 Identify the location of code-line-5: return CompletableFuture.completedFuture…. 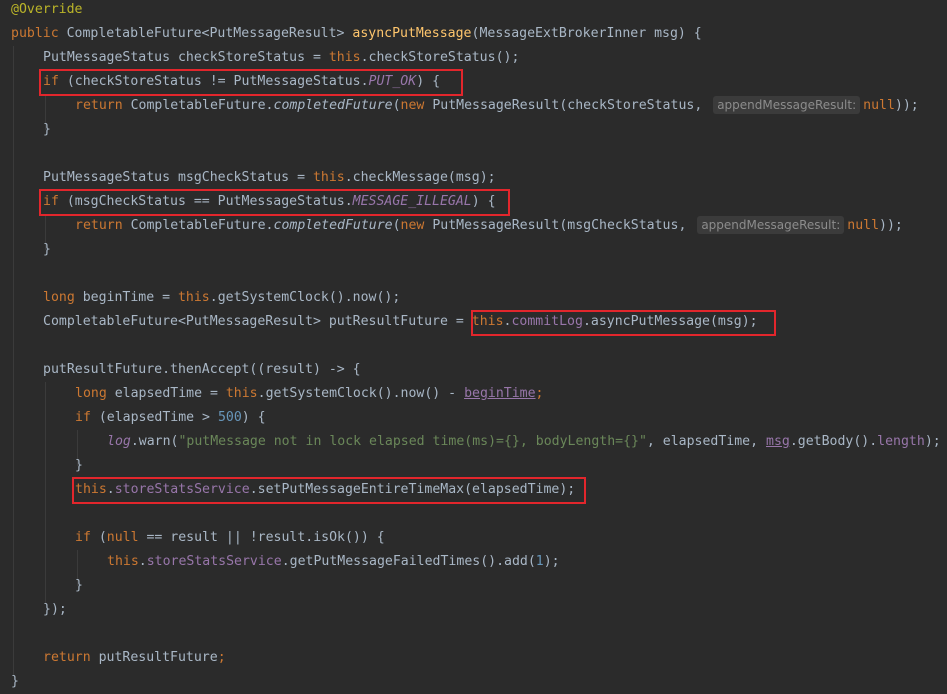
(497, 106).